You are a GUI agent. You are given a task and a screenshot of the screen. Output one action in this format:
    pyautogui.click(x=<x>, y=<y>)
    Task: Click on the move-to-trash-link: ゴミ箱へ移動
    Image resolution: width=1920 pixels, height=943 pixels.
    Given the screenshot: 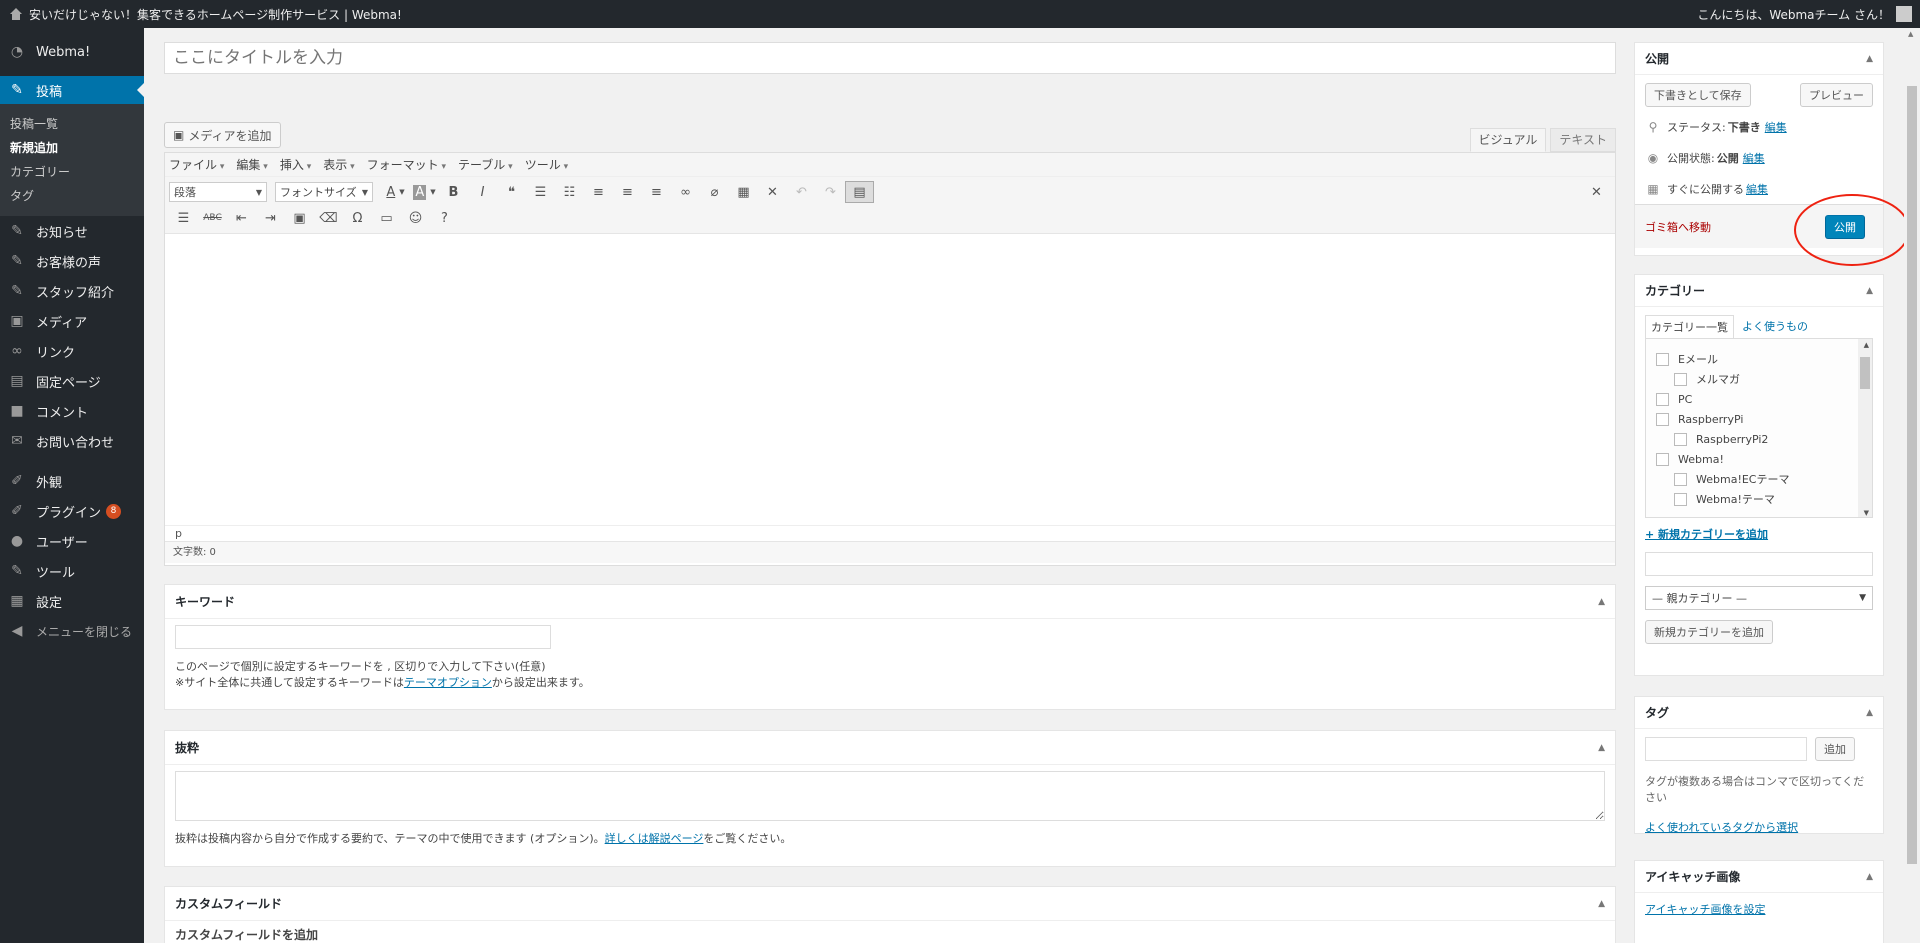 What is the action you would take?
    pyautogui.click(x=1678, y=227)
    